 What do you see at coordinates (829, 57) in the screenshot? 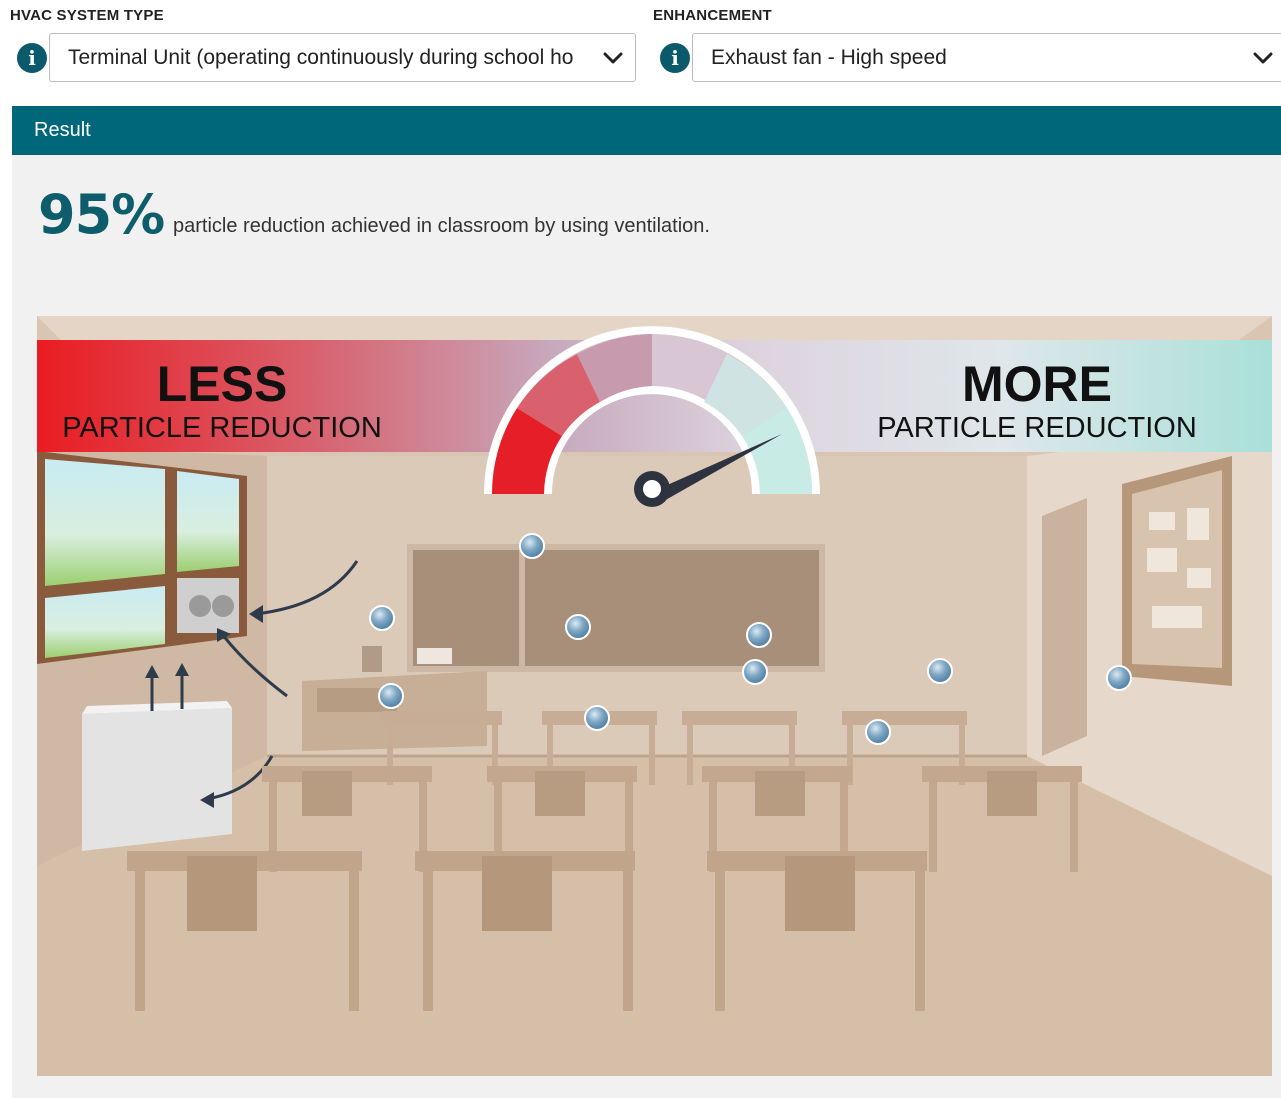
I see `enhancement-value: Exhaust fan - High speed` at bounding box center [829, 57].